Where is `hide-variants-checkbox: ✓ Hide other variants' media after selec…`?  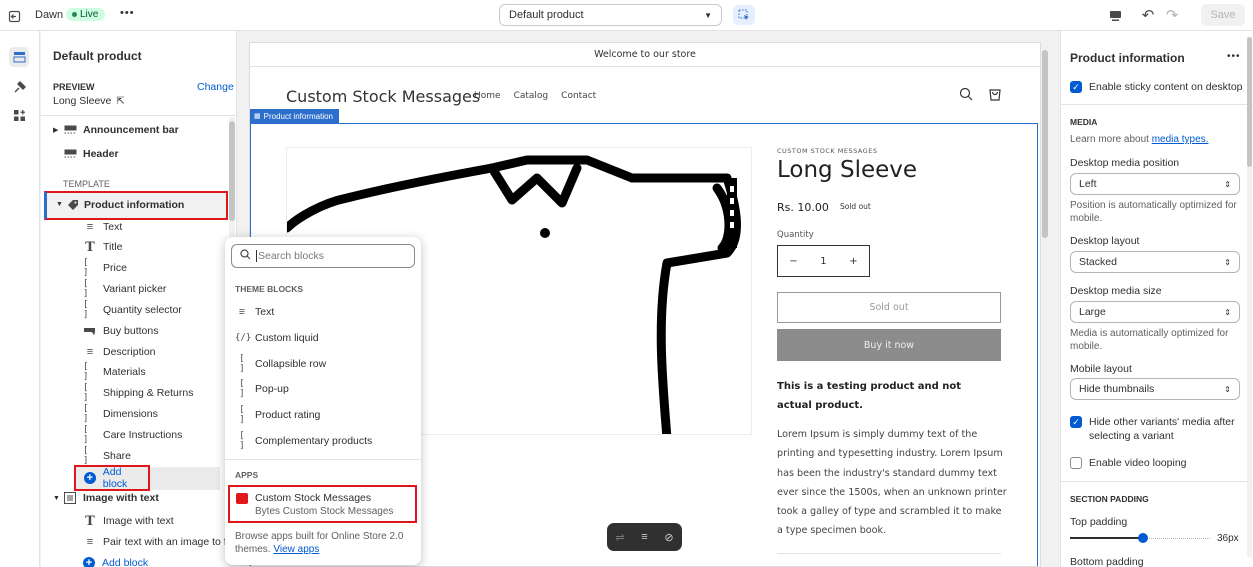 hide-variants-checkbox: ✓ Hide other variants' media after selec… is located at coordinates (1157, 429).